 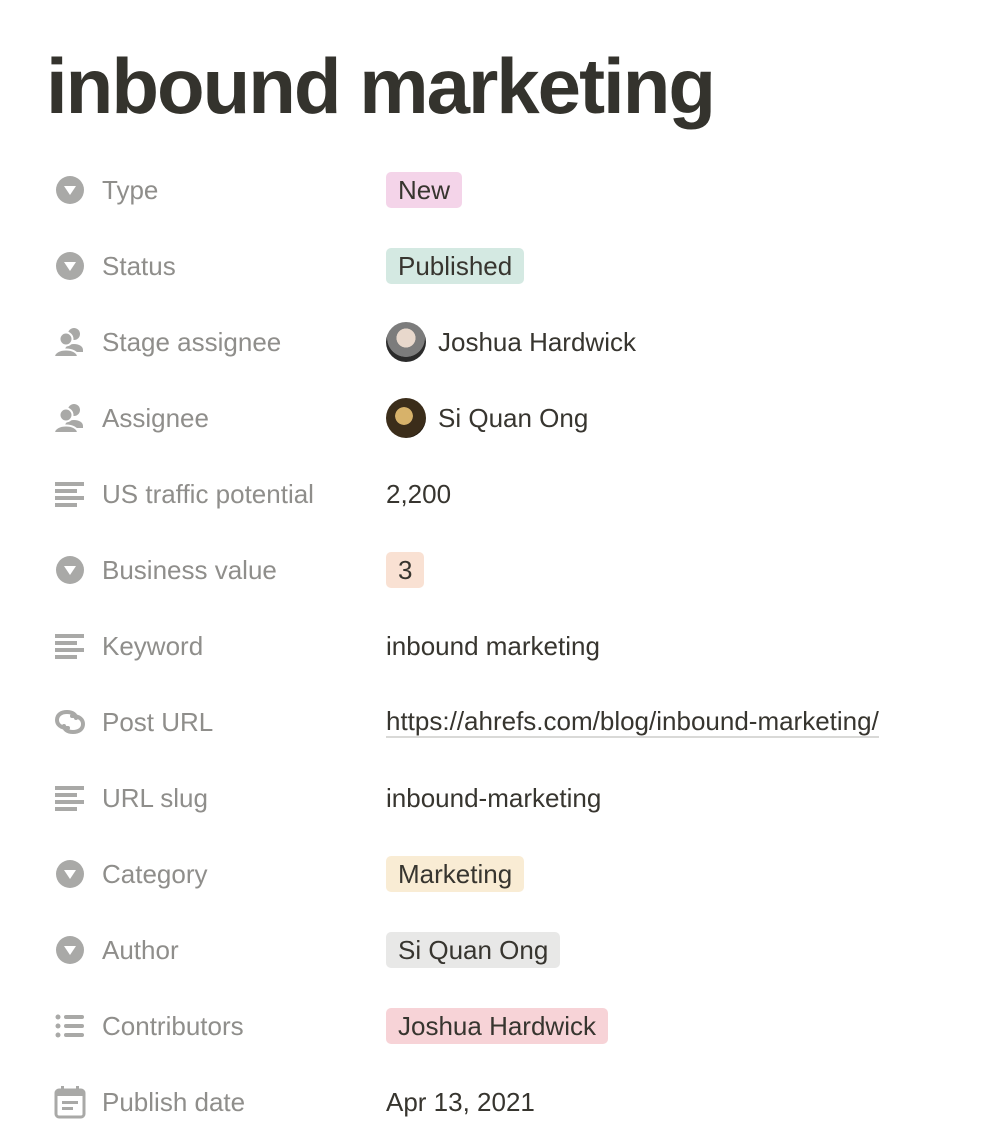 I want to click on url-slug-value: inbound-marketing, so click(x=493, y=798).